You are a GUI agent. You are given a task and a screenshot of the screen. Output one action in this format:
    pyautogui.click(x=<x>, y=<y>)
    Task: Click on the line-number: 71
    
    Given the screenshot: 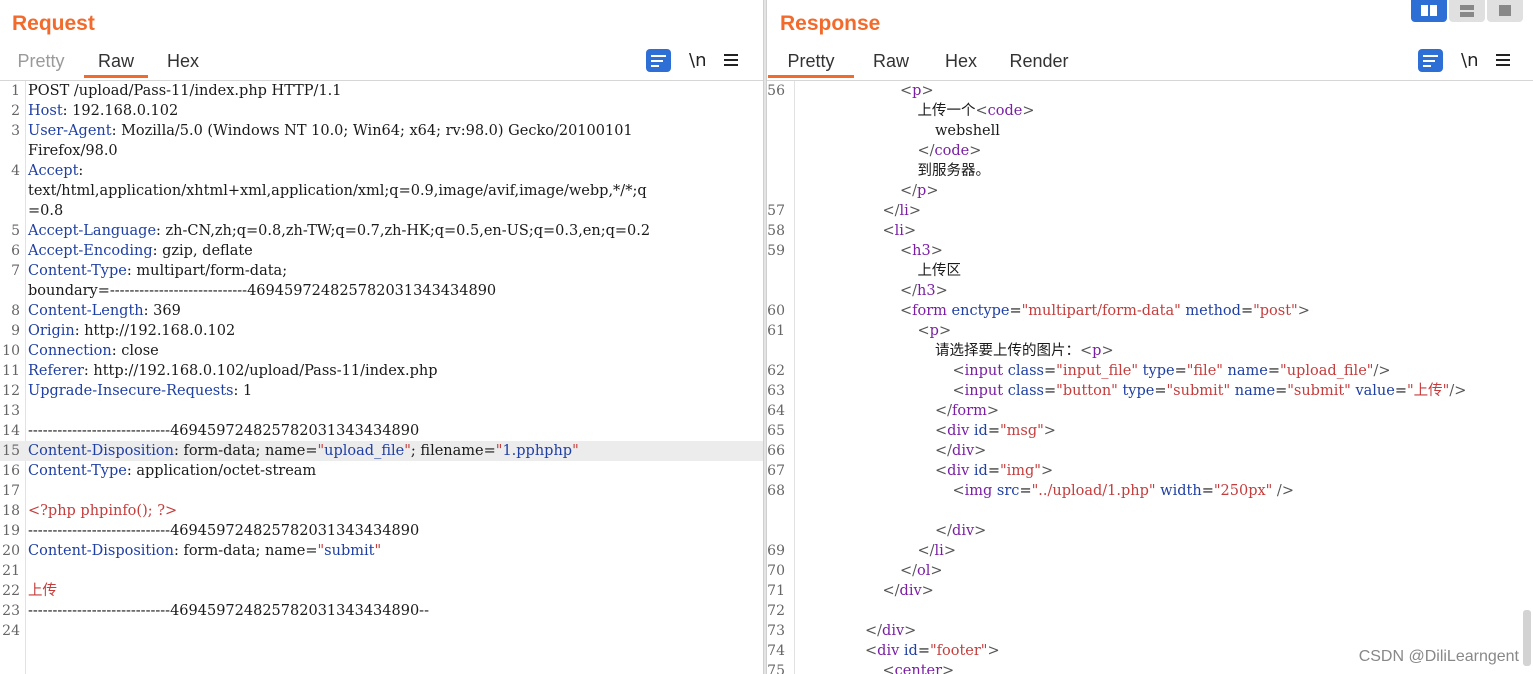 What is the action you would take?
    pyautogui.click(x=776, y=591)
    